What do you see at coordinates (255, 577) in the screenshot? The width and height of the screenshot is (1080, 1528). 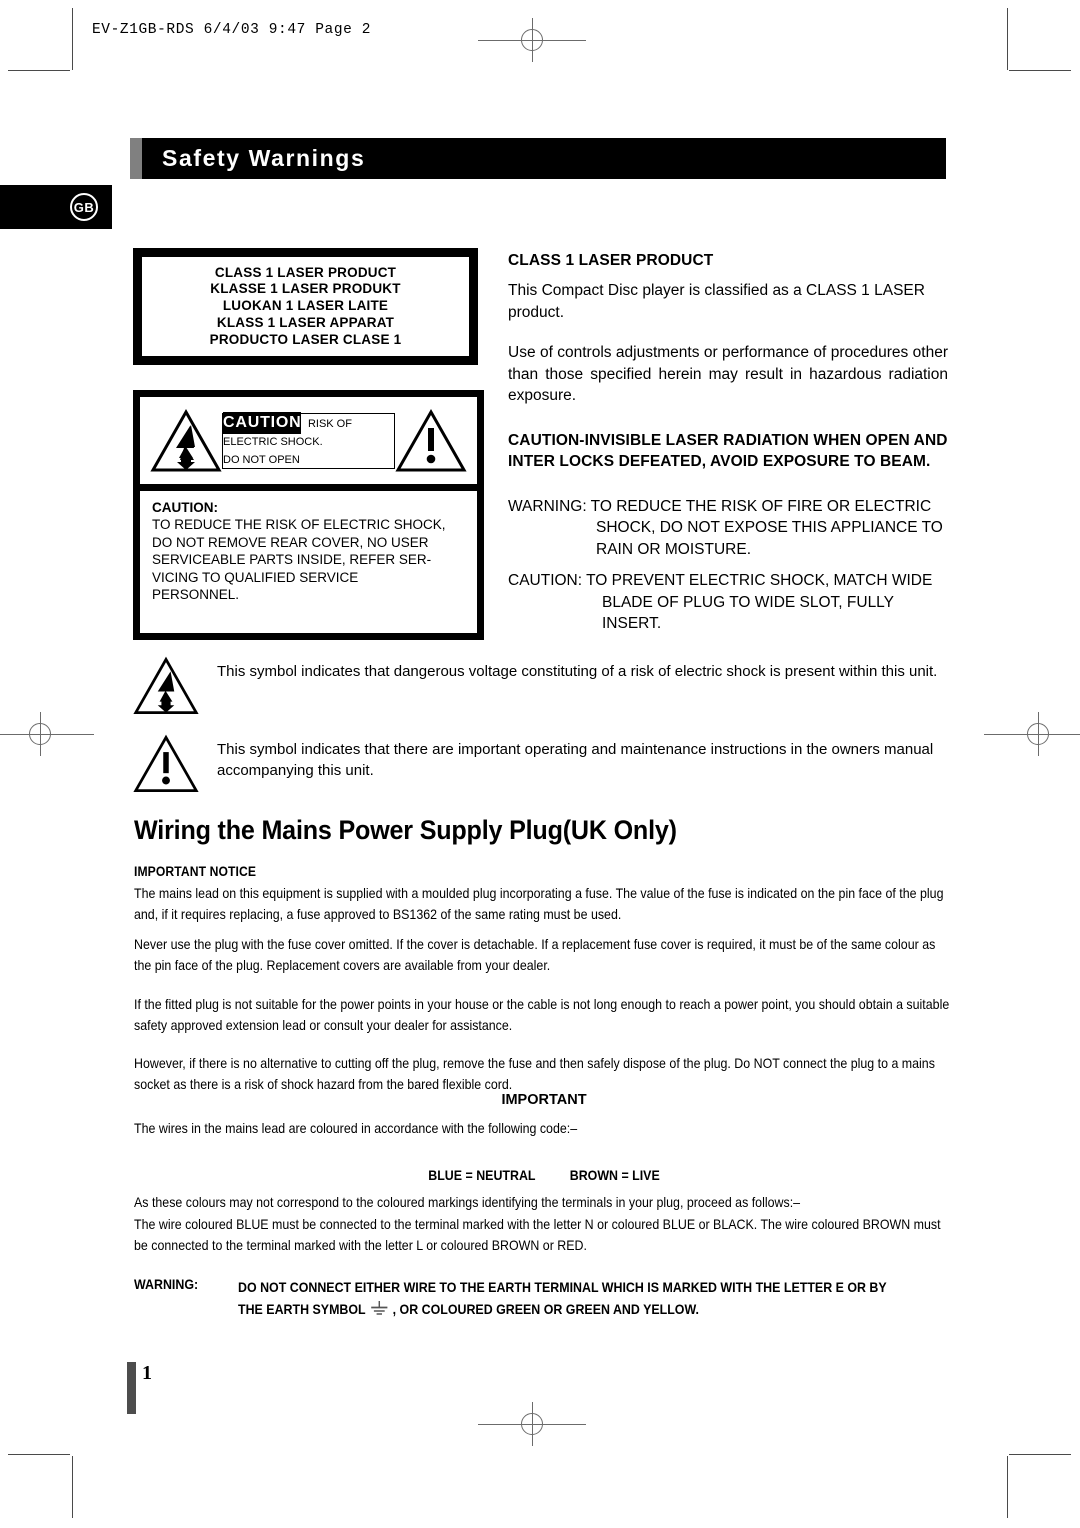 I see `caution-body-line: VICING TO QUALIFIED SERVICE` at bounding box center [255, 577].